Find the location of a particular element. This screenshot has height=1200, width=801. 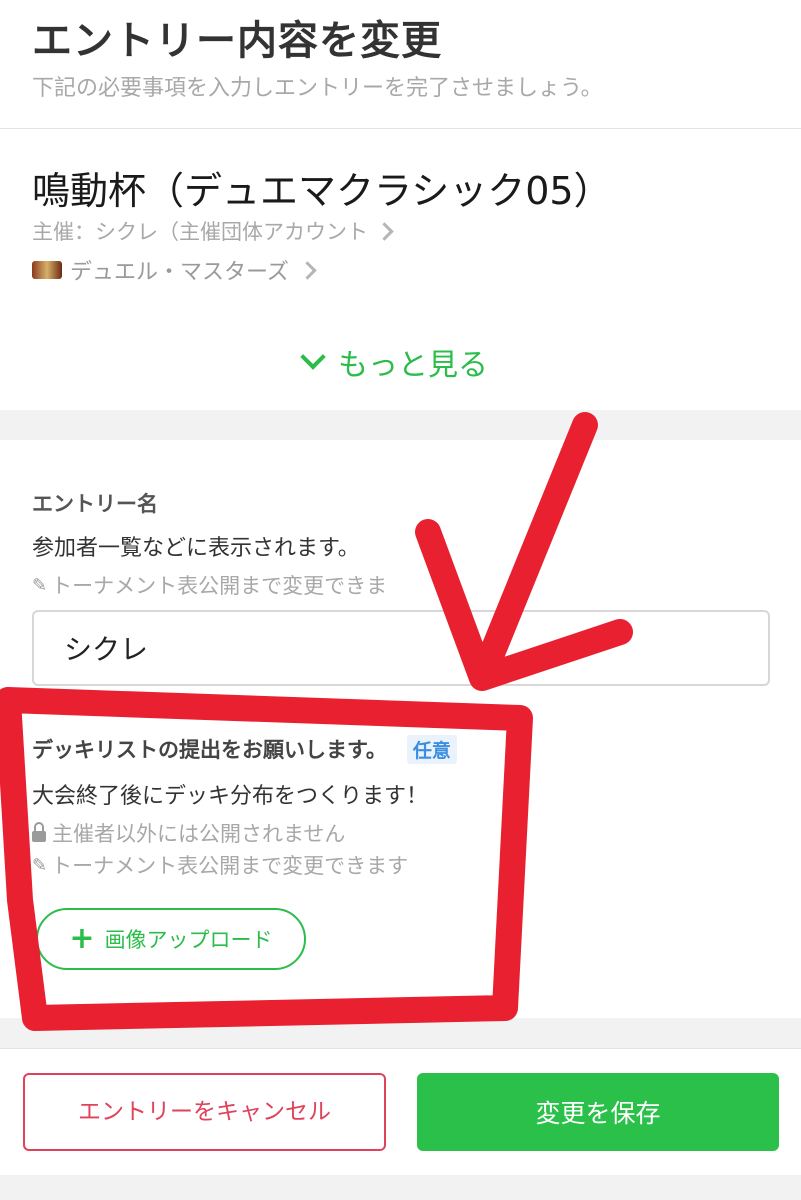

page-subtitle: 下記の必要事項を入力しエントリーを完了させましょう。 is located at coordinates (317, 88).